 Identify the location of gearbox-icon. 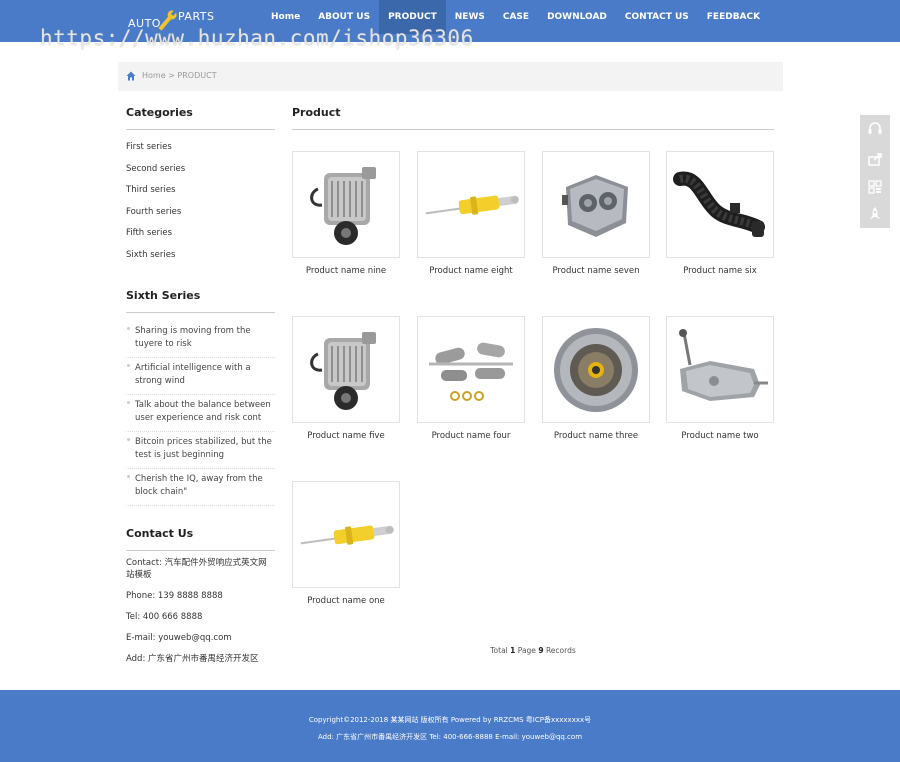
(723, 364).